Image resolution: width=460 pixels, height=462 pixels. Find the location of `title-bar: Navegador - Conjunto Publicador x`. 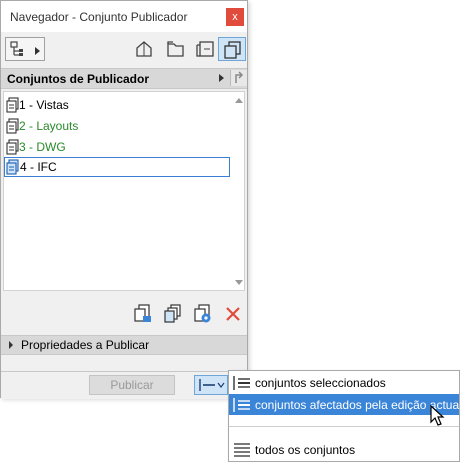

title-bar: Navegador - Conjunto Publicador x is located at coordinates (124, 16).